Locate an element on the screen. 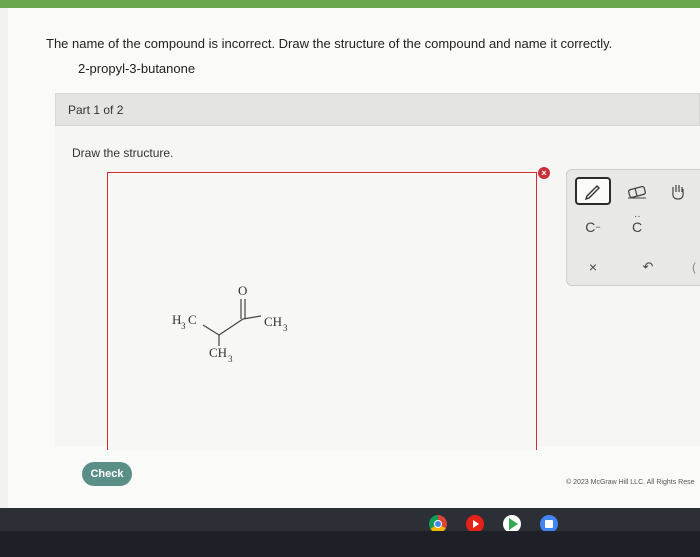  right-methyl-ch: CH is located at coordinates (273, 321).